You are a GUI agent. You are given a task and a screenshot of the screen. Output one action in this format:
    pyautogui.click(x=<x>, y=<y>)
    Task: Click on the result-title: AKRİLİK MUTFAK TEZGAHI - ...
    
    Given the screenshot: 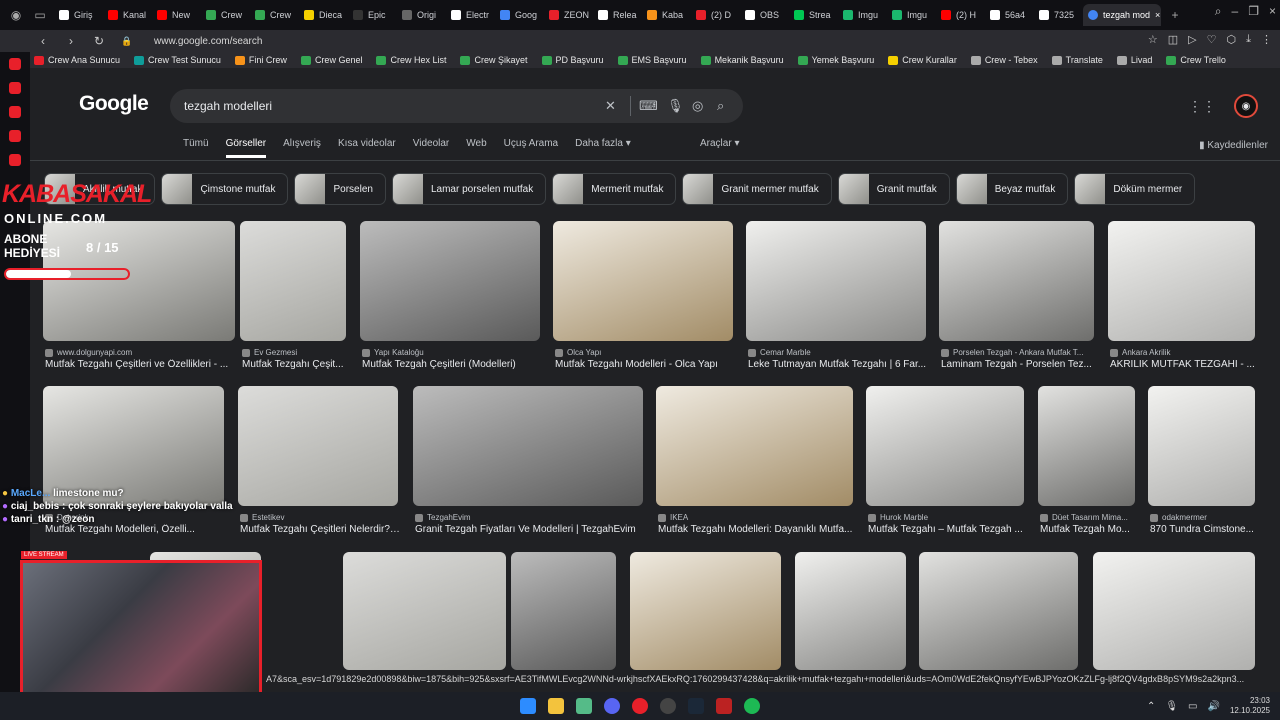 What is the action you would take?
    pyautogui.click(x=1183, y=364)
    